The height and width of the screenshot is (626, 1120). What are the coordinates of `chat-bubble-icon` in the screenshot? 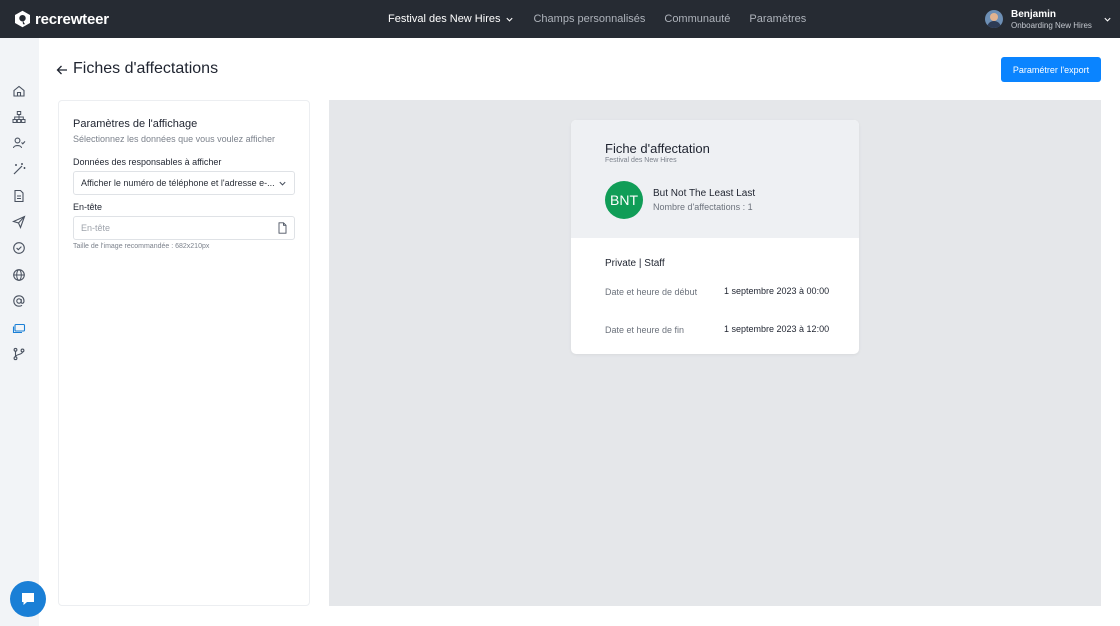 It's located at (28, 599).